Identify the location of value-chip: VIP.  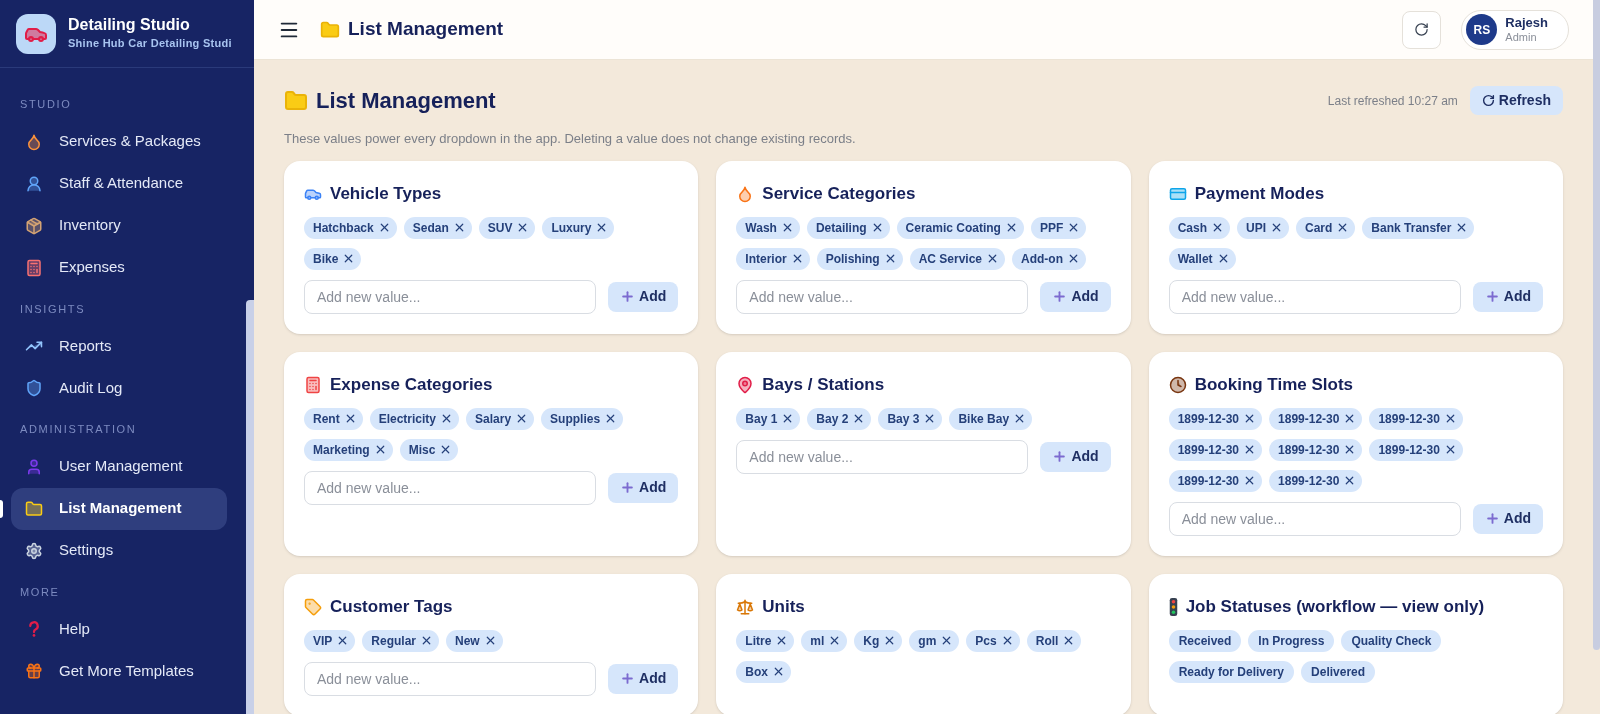
(330, 640).